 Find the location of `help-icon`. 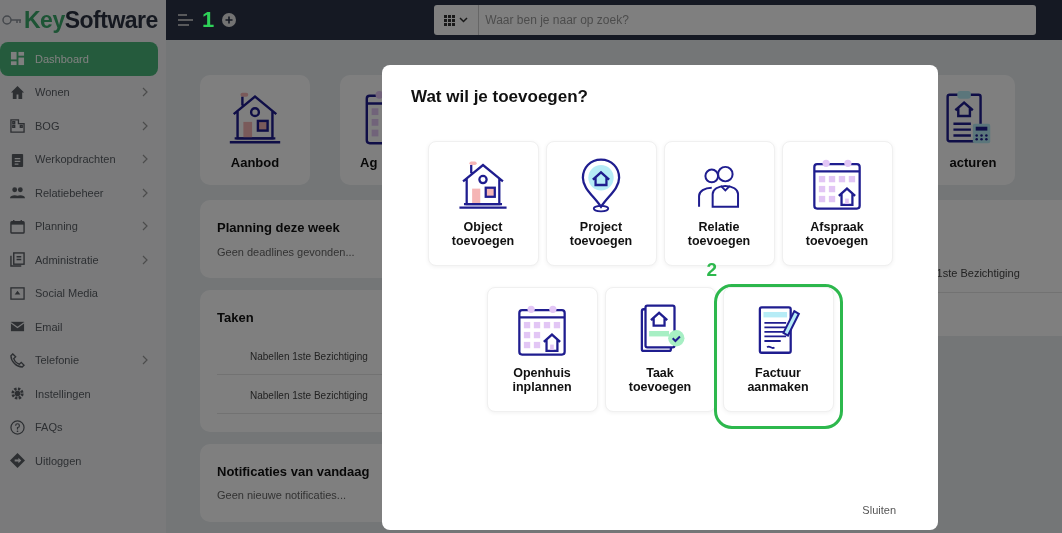

help-icon is located at coordinates (17, 427).